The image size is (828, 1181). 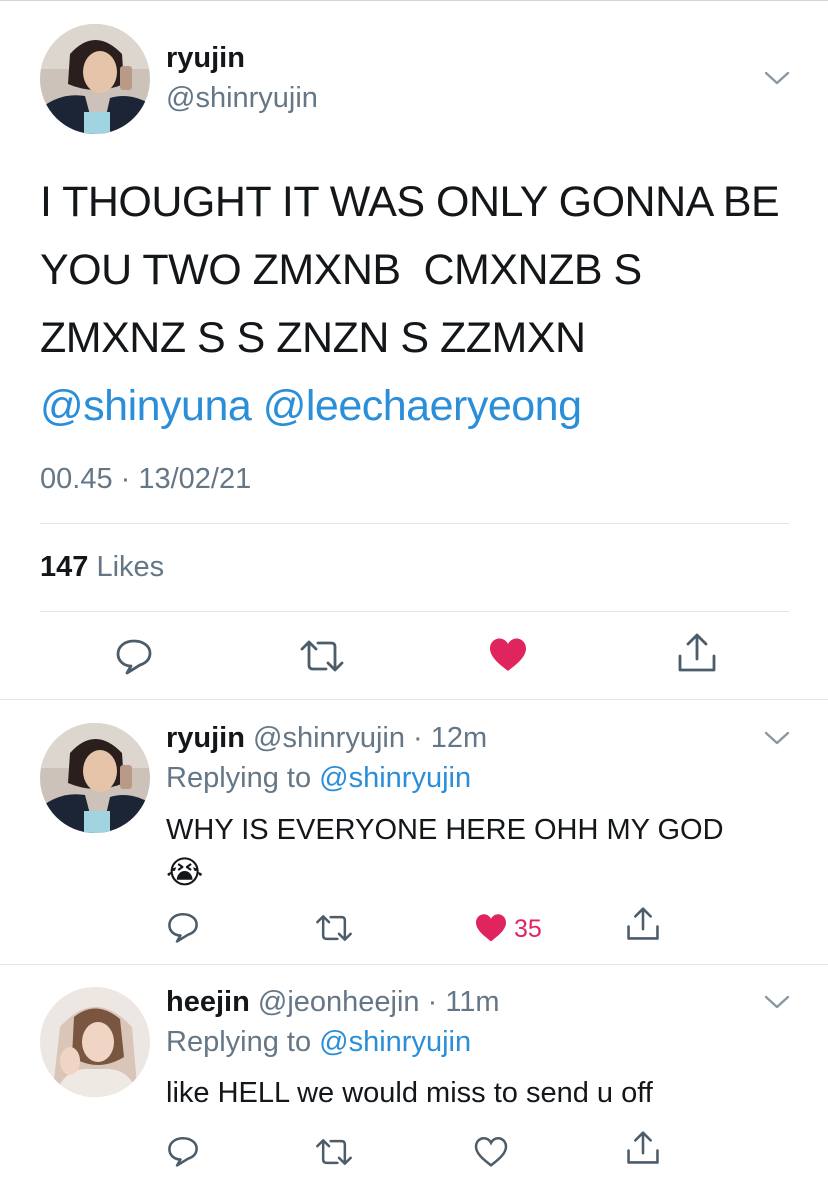 I want to click on reply-text: WHY IS EVERYONE HERE OHH MY GOD, so click(x=445, y=830).